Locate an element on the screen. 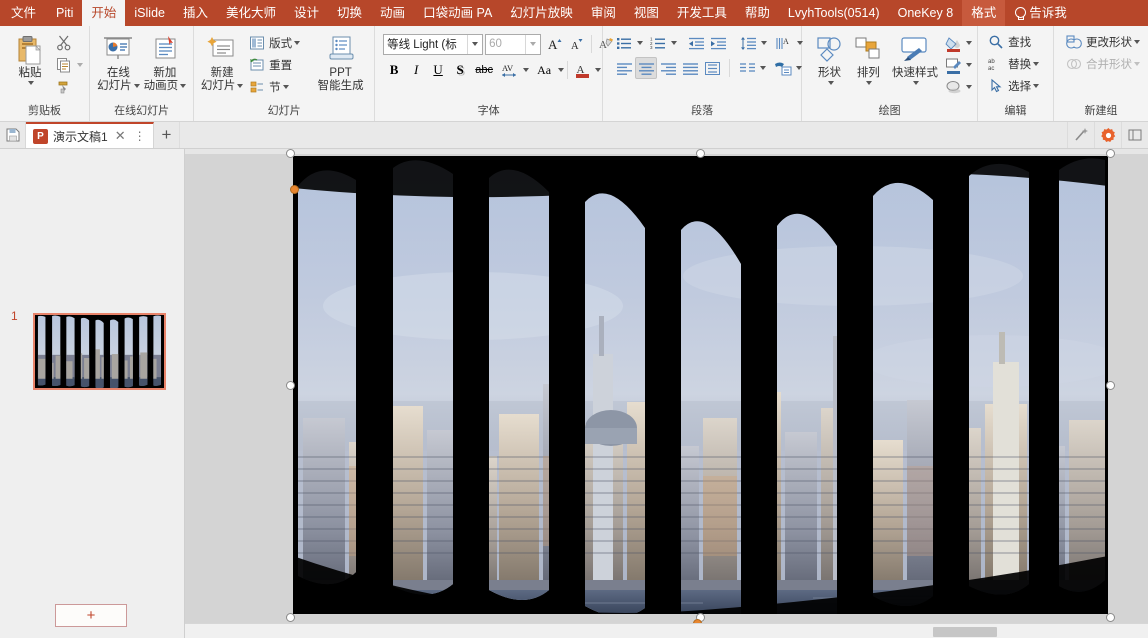  add-slide-button: + is located at coordinates (91, 615).